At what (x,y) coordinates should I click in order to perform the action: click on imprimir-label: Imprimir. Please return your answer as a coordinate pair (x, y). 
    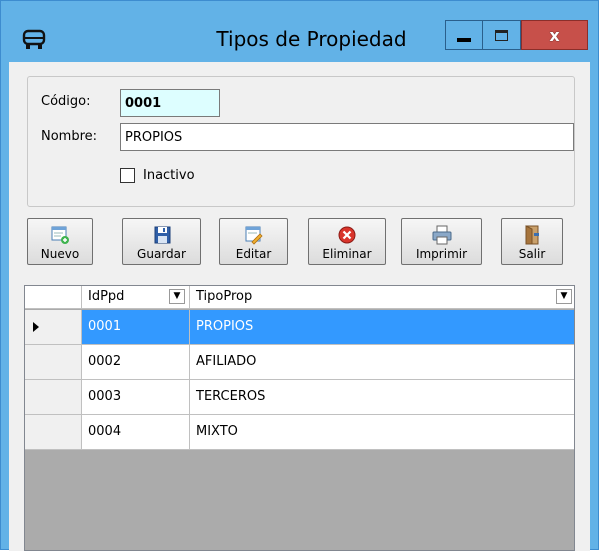
    Looking at the image, I should click on (441, 254).